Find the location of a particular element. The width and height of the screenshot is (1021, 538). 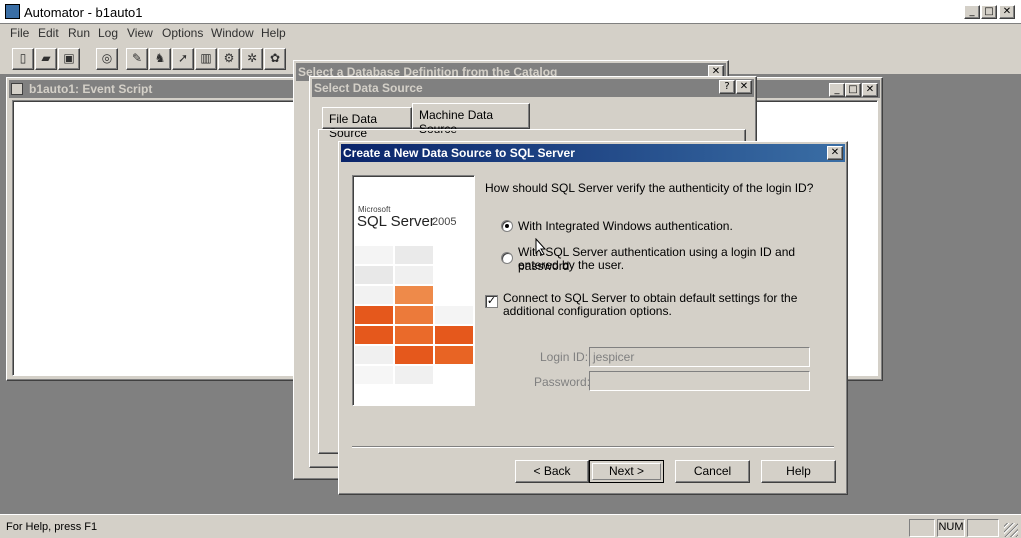

checkbox-connect-label-line2: additional configuration options. is located at coordinates (587, 311).